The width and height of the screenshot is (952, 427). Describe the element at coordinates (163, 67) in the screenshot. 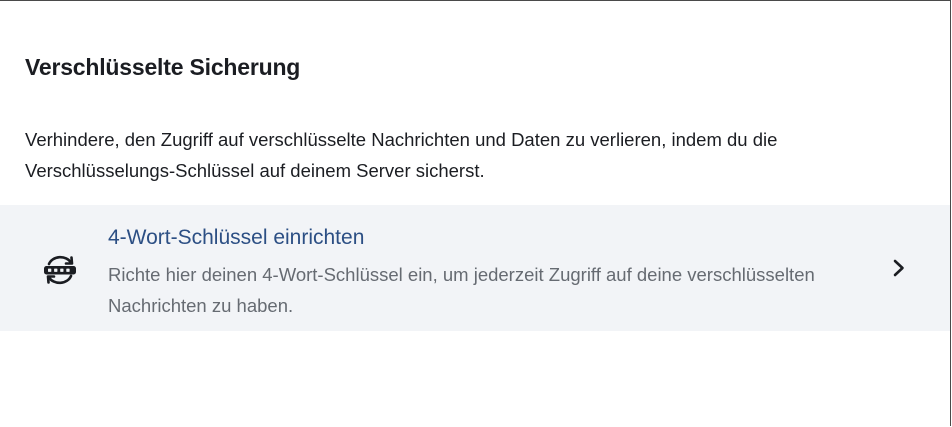

I see `section-title: Verschlüsselte Sicherung` at that location.